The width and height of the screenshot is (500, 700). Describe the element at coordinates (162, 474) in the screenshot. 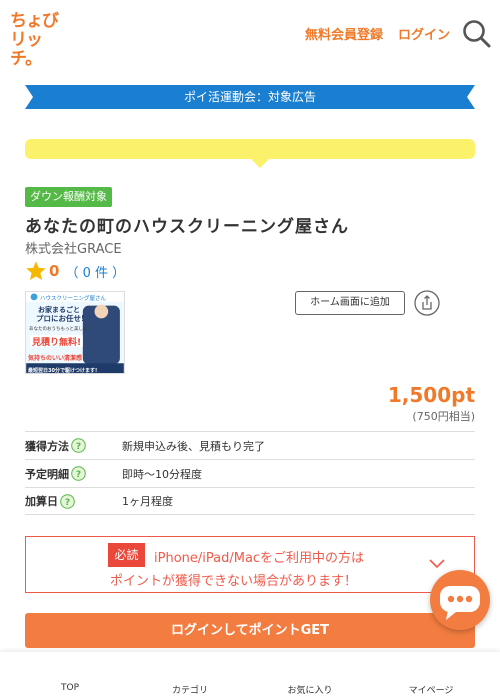

I see `info-value: 即時～10分程度` at that location.